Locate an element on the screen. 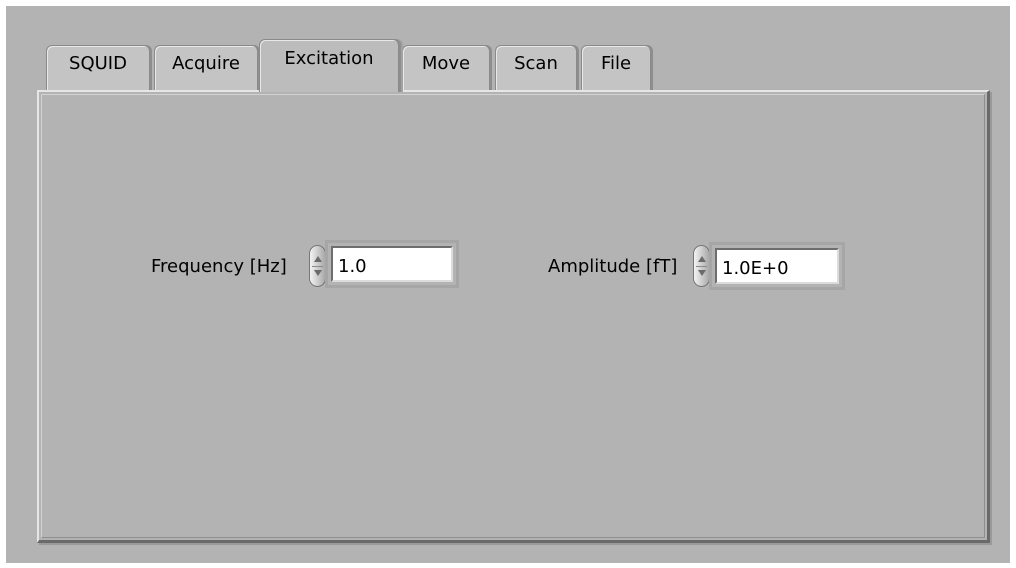 The height and width of the screenshot is (568, 1016). tab-move: Move is located at coordinates (446, 68).